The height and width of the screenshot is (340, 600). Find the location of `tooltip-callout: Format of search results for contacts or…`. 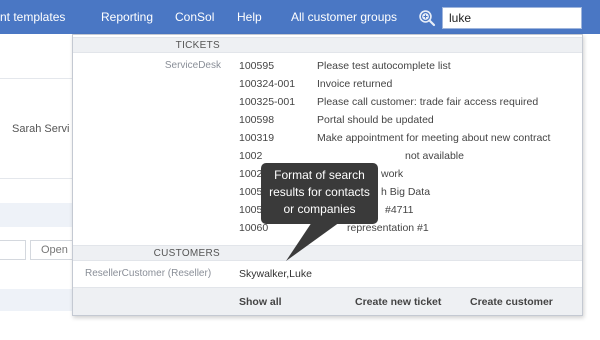

tooltip-callout: Format of search results for contacts or… is located at coordinates (319, 193).